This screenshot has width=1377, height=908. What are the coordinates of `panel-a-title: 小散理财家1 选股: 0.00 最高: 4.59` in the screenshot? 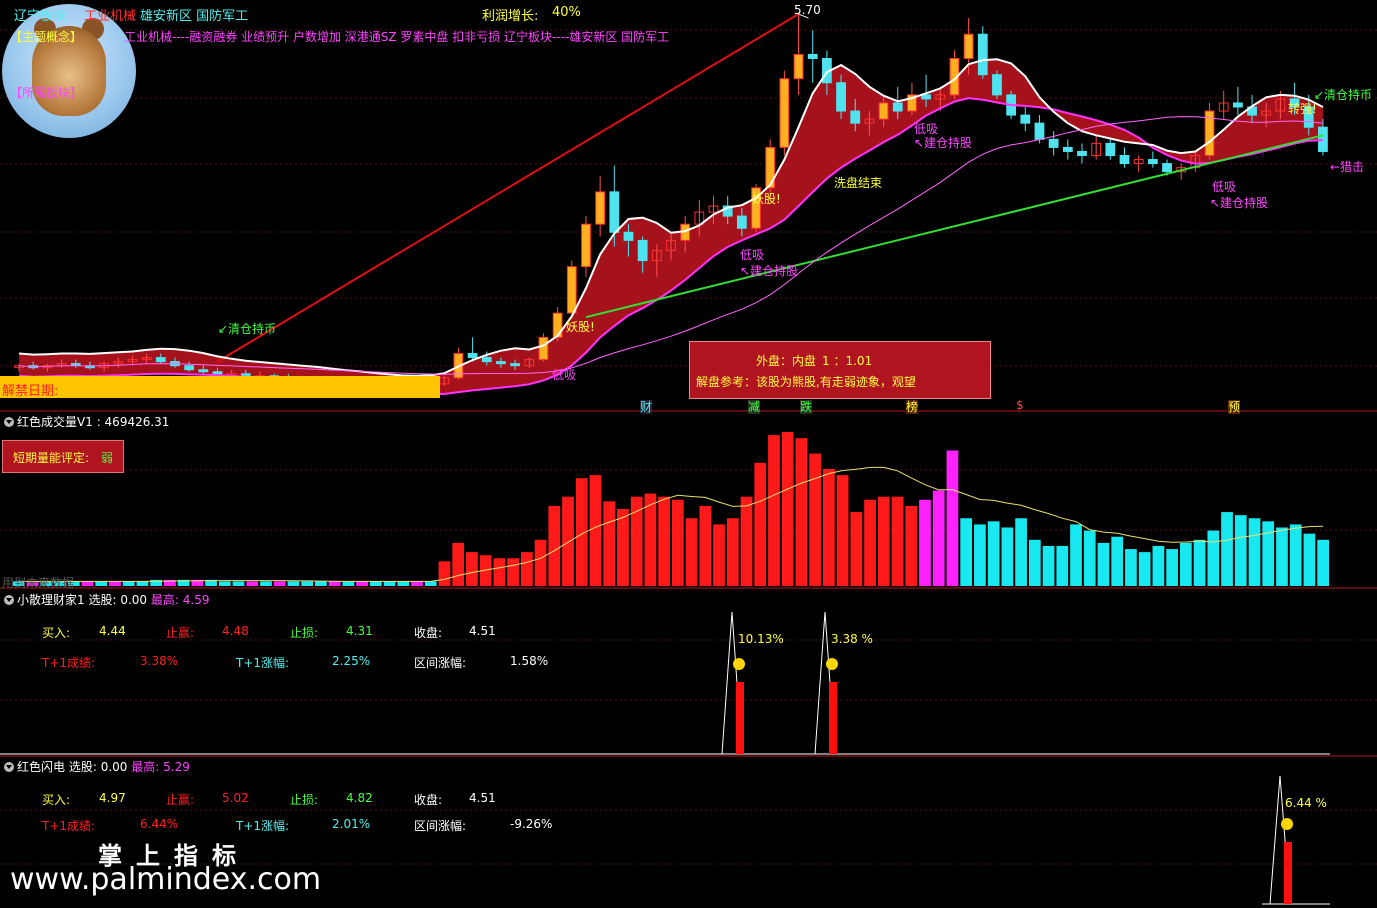 It's located at (106, 599).